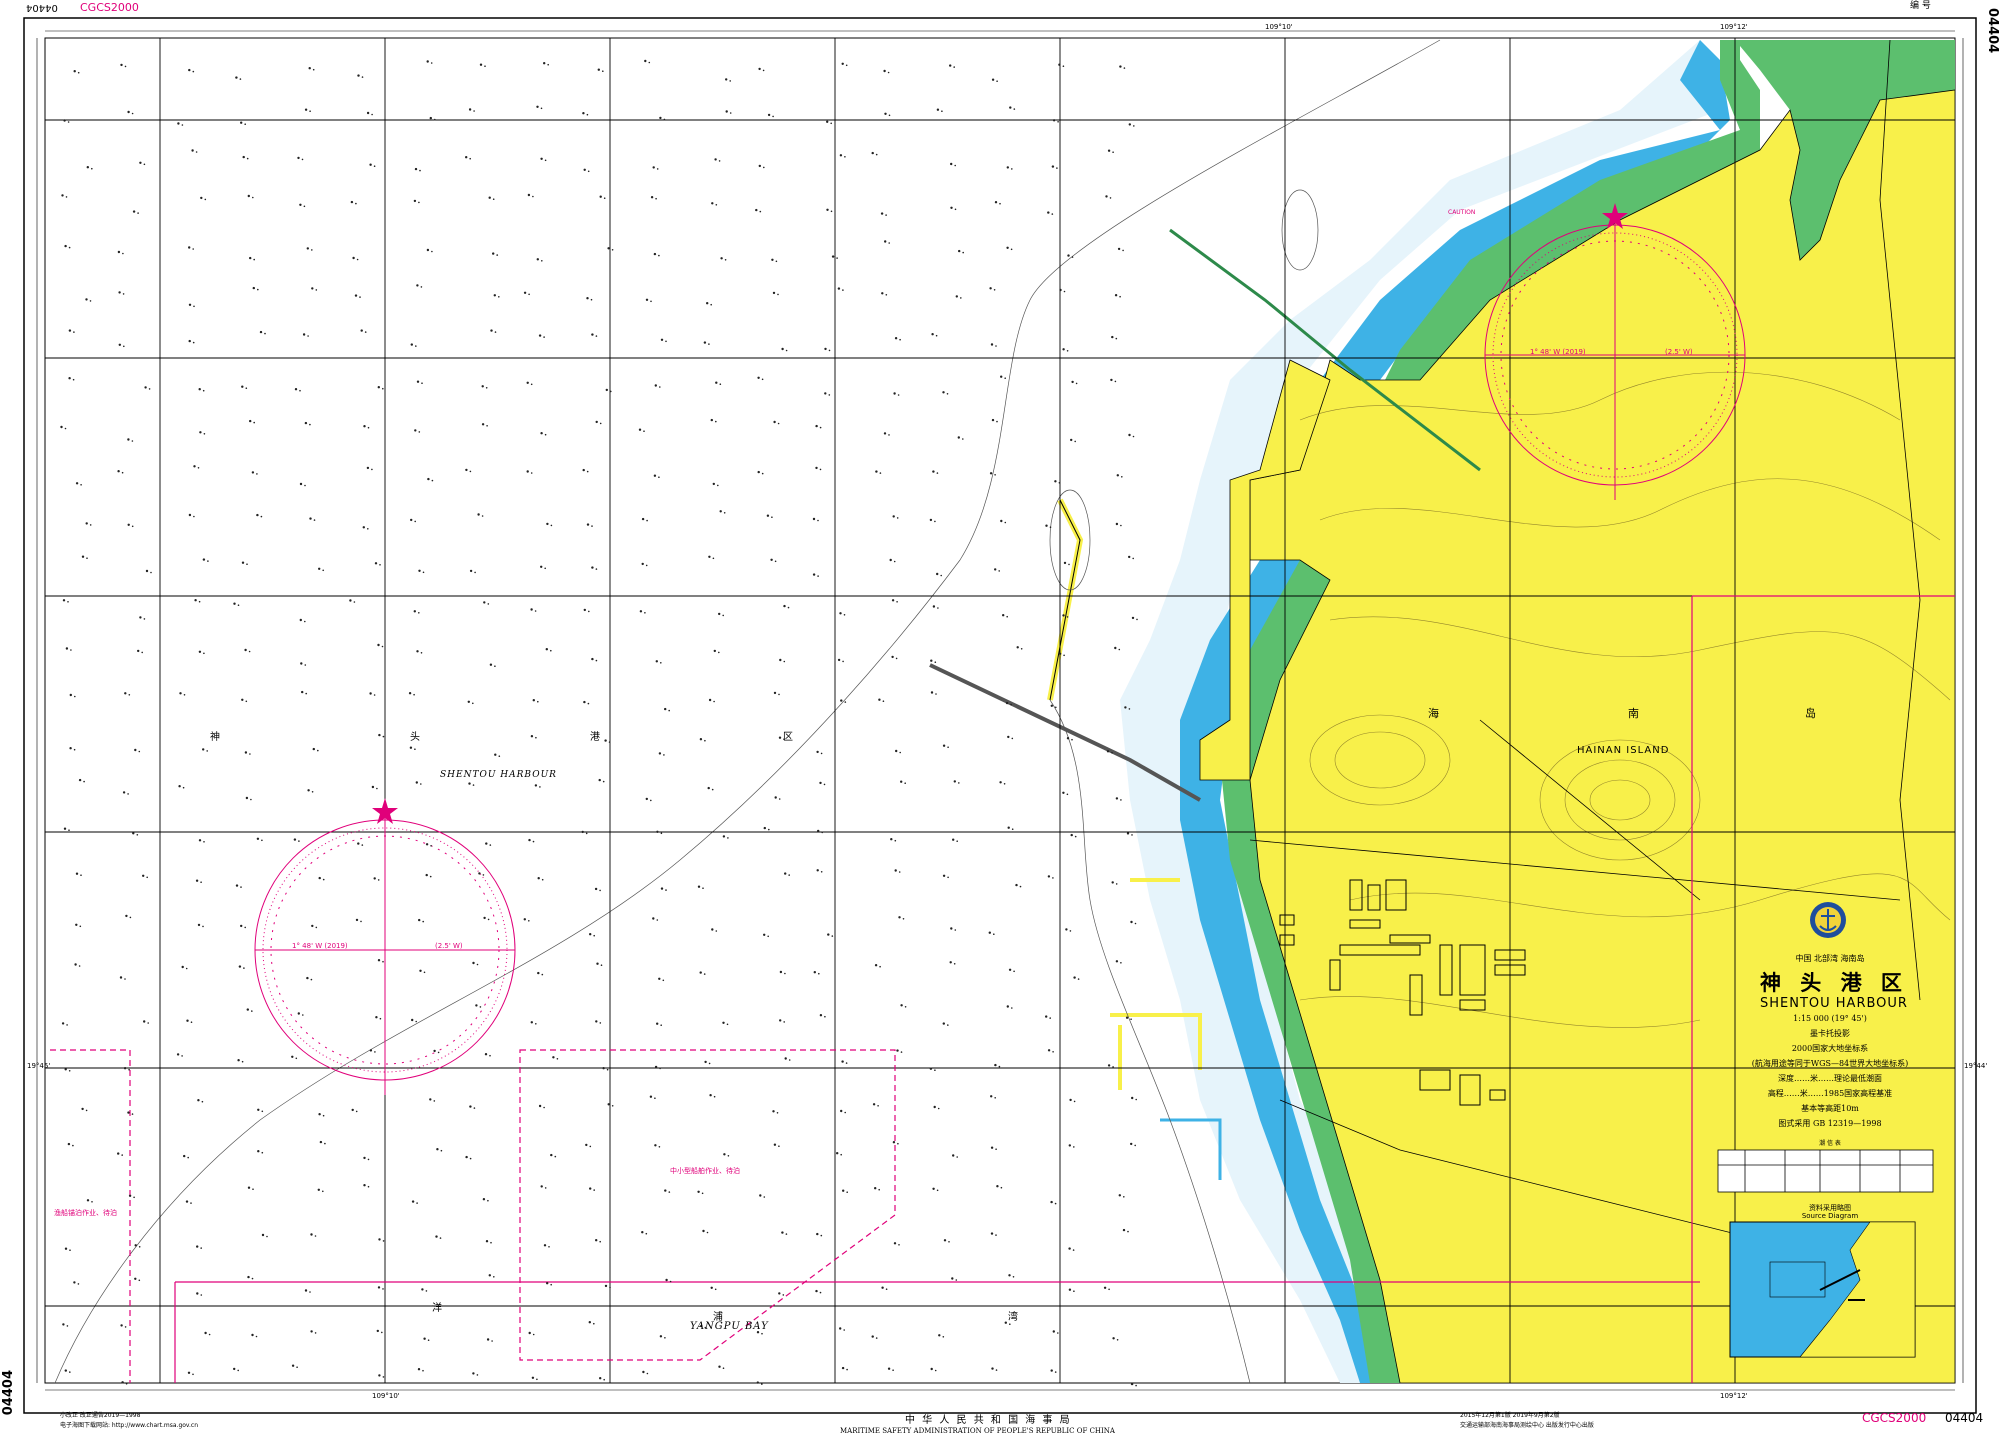 Image resolution: width=2000 pixels, height=1437 pixels. Describe the element at coordinates (1558, 352) in the screenshot. I see `rose-right-variation: 1° 48' W (2019)` at that location.